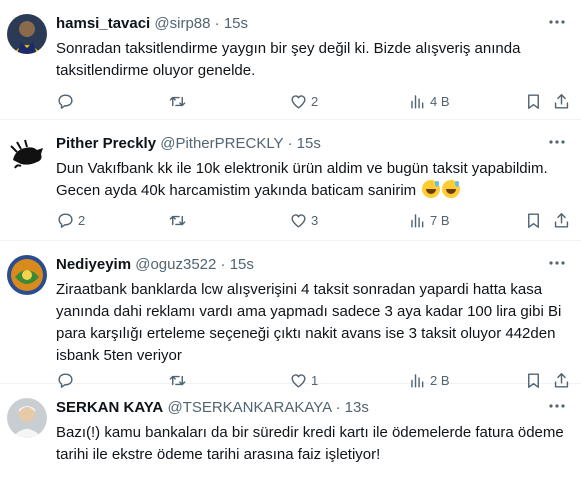 Image resolution: width=581 pixels, height=481 pixels. Describe the element at coordinates (82, 220) in the screenshot. I see `reply-count: 2` at that location.